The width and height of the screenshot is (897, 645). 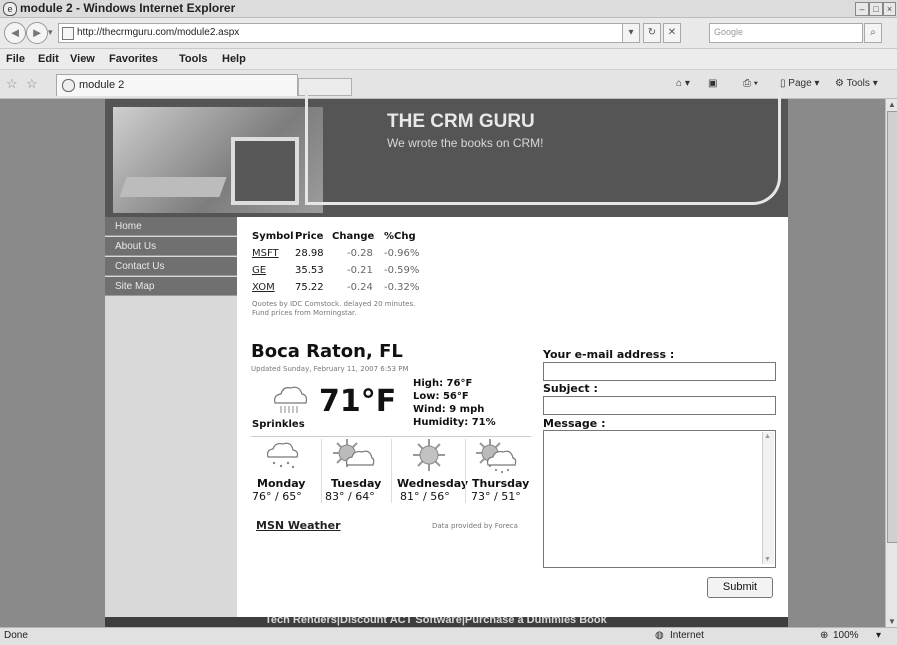 What do you see at coordinates (171, 246) in the screenshot?
I see `nav-about-us: About Us` at bounding box center [171, 246].